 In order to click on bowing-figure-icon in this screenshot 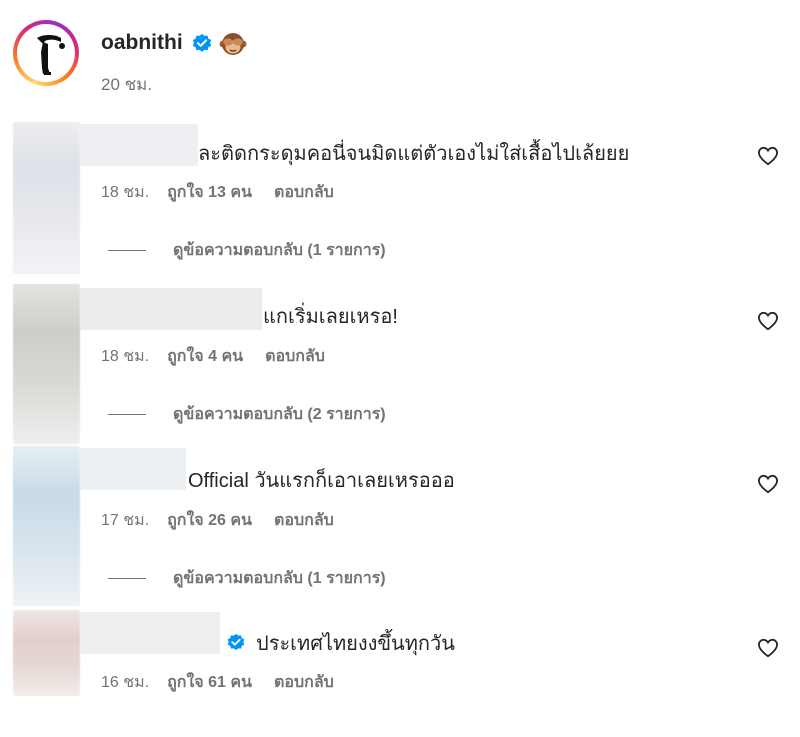, I will do `click(51, 55)`.